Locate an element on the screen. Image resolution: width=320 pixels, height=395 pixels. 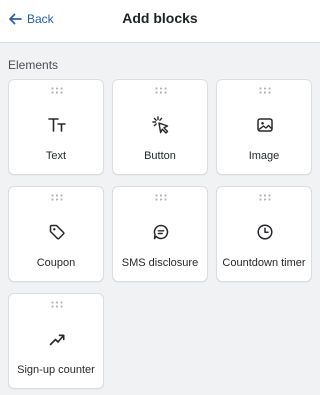
trend-up-icon is located at coordinates (57, 340).